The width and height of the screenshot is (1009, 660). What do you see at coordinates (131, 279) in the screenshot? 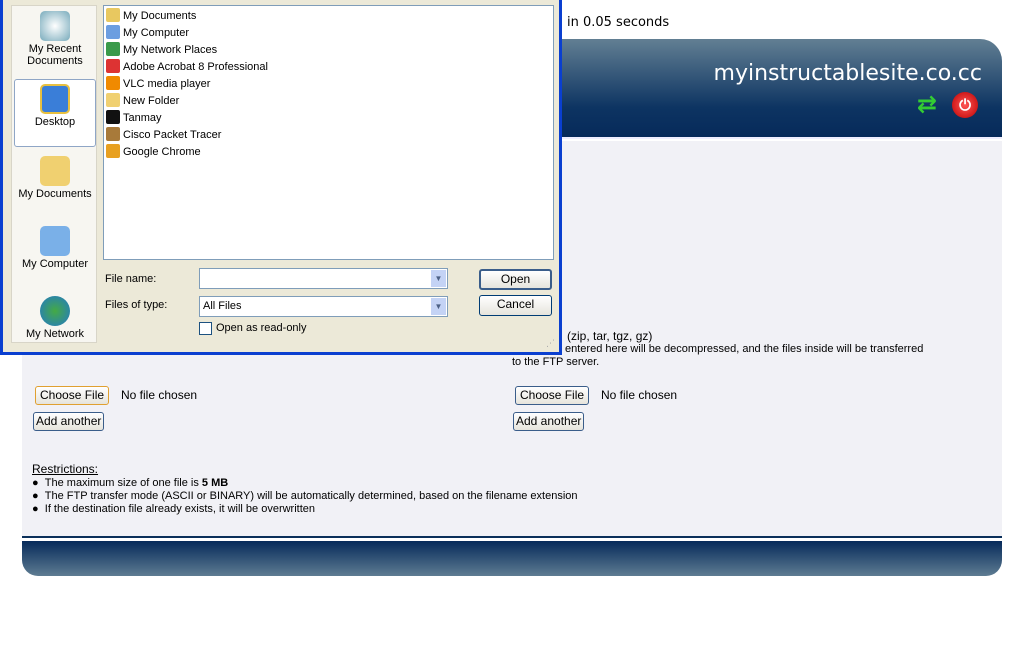
I see `file-name-label: File name:` at bounding box center [131, 279].